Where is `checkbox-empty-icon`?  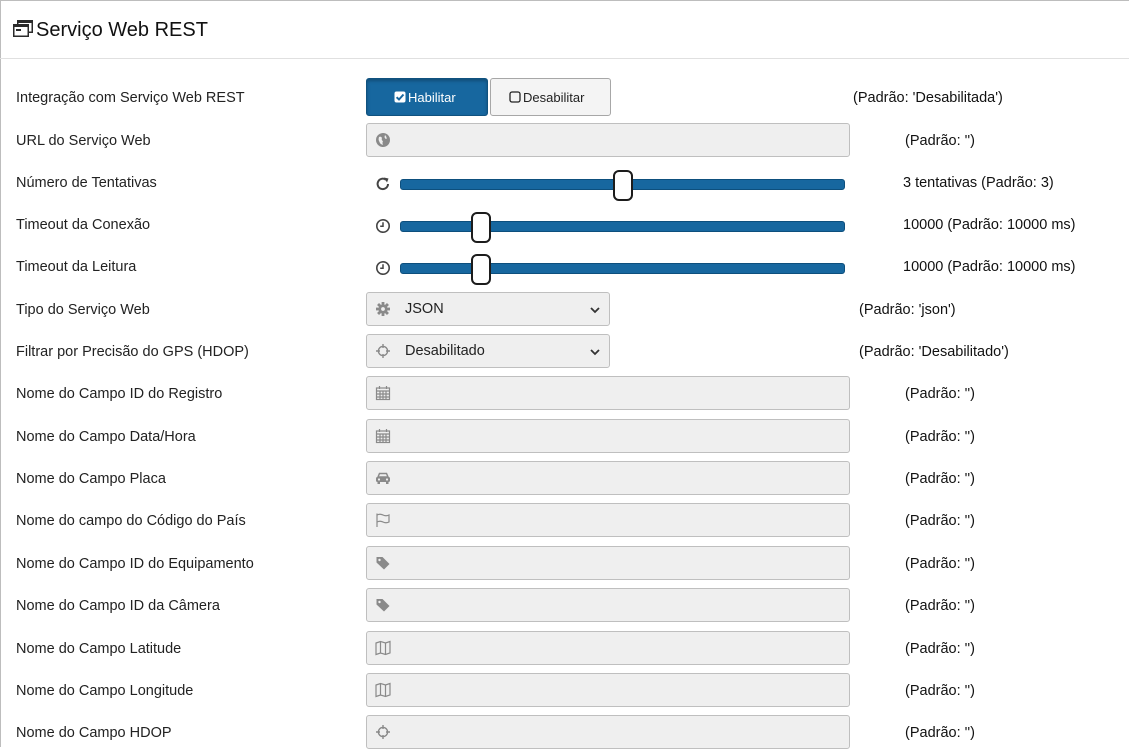
checkbox-empty-icon is located at coordinates (515, 97).